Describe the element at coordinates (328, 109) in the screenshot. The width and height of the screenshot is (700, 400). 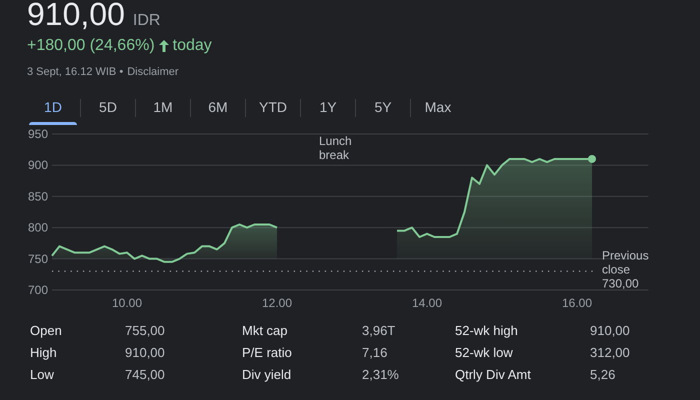
I see `range-tab: 1Y` at that location.